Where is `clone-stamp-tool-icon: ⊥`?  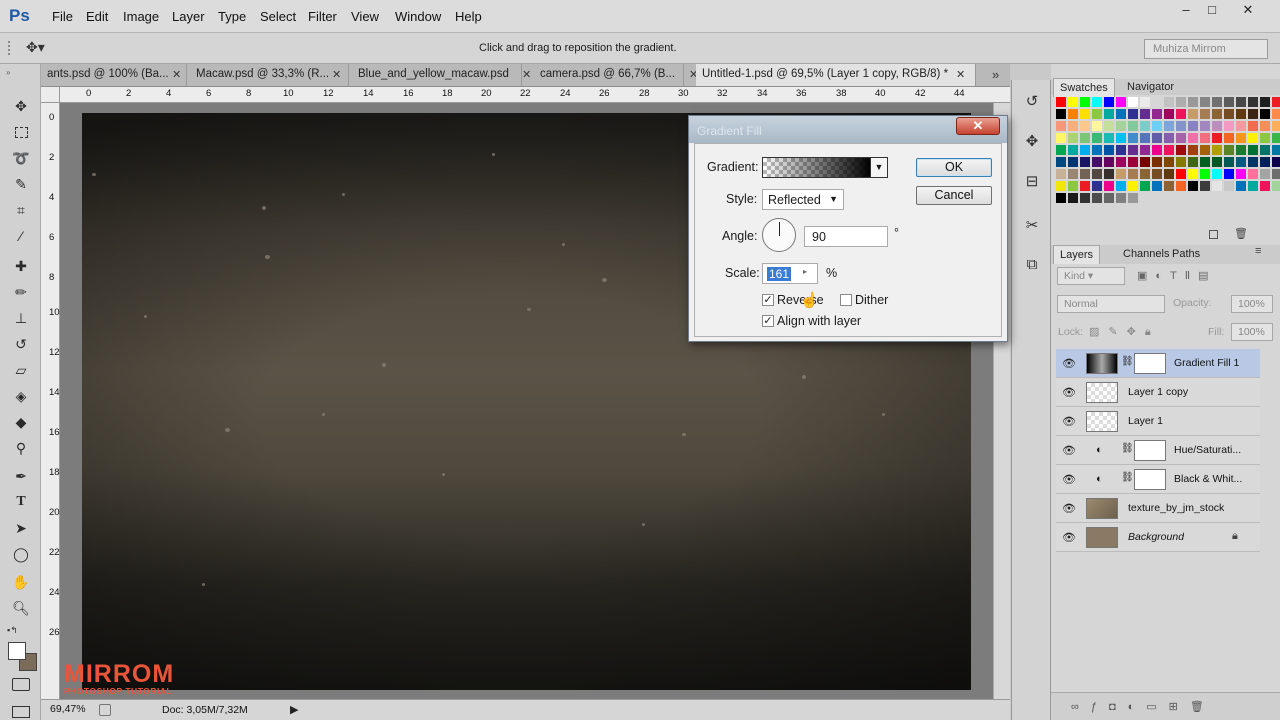 clone-stamp-tool-icon: ⊥ is located at coordinates (21, 318).